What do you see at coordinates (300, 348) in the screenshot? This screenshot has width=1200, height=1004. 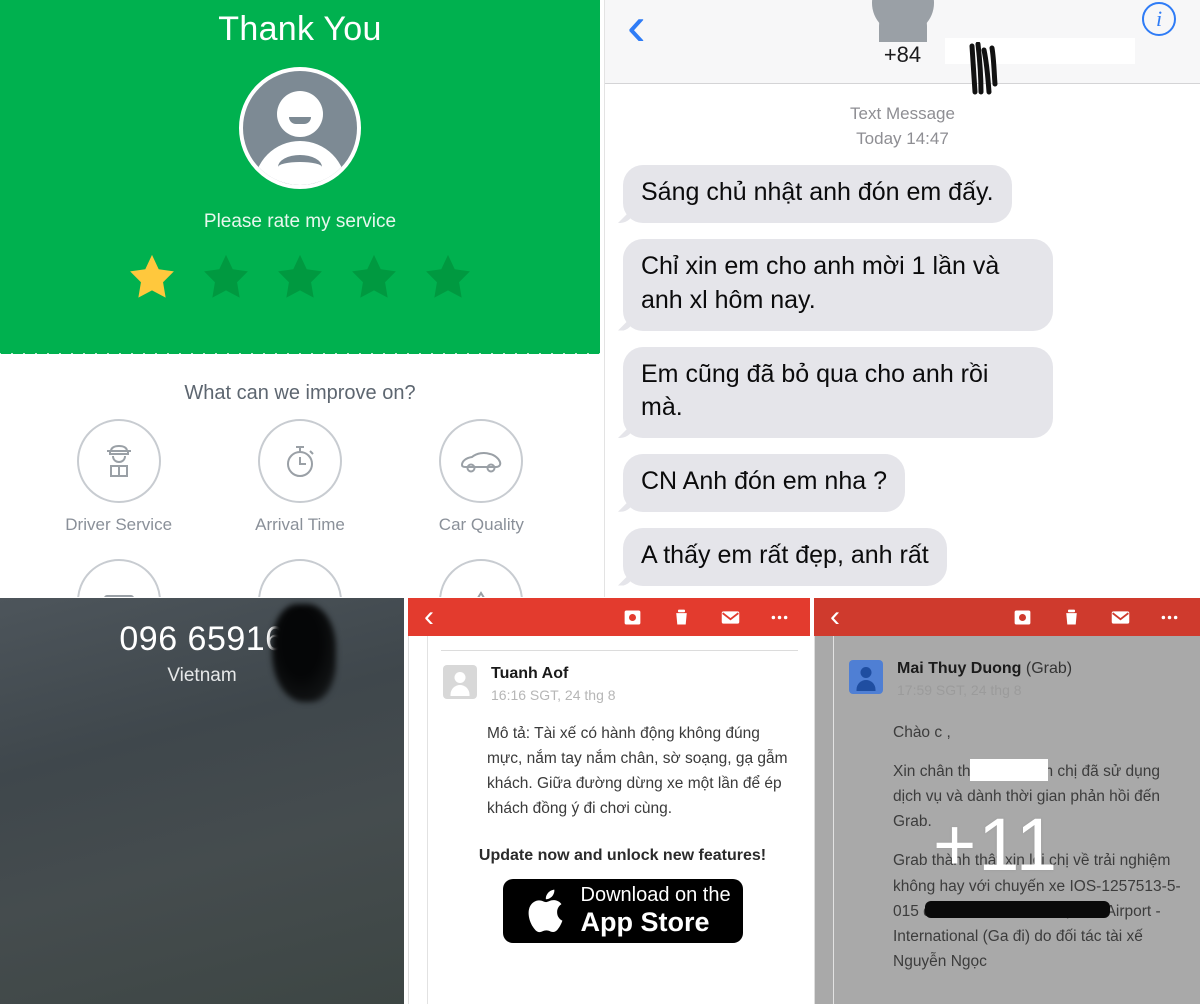 I see `zigzag-divider` at bounding box center [300, 348].